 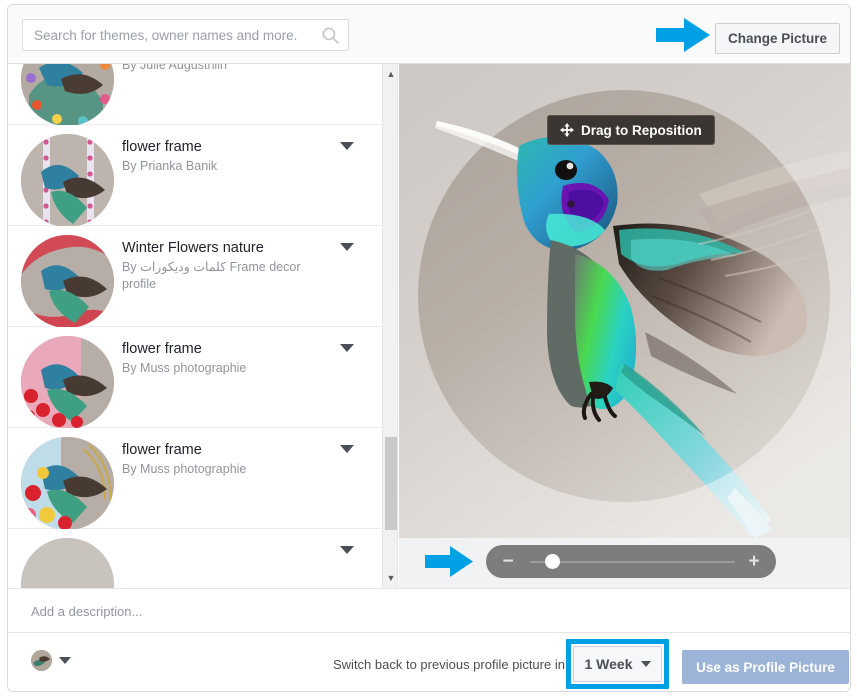 What do you see at coordinates (41, 660) in the screenshot?
I see `profile-avatar-icon` at bounding box center [41, 660].